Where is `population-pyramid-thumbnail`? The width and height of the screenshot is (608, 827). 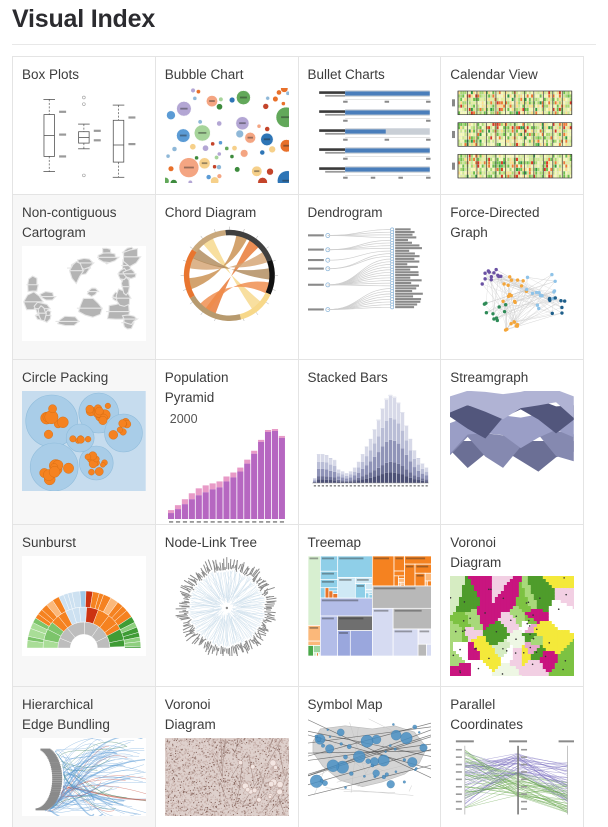 population-pyramid-thumbnail is located at coordinates (226, 475).